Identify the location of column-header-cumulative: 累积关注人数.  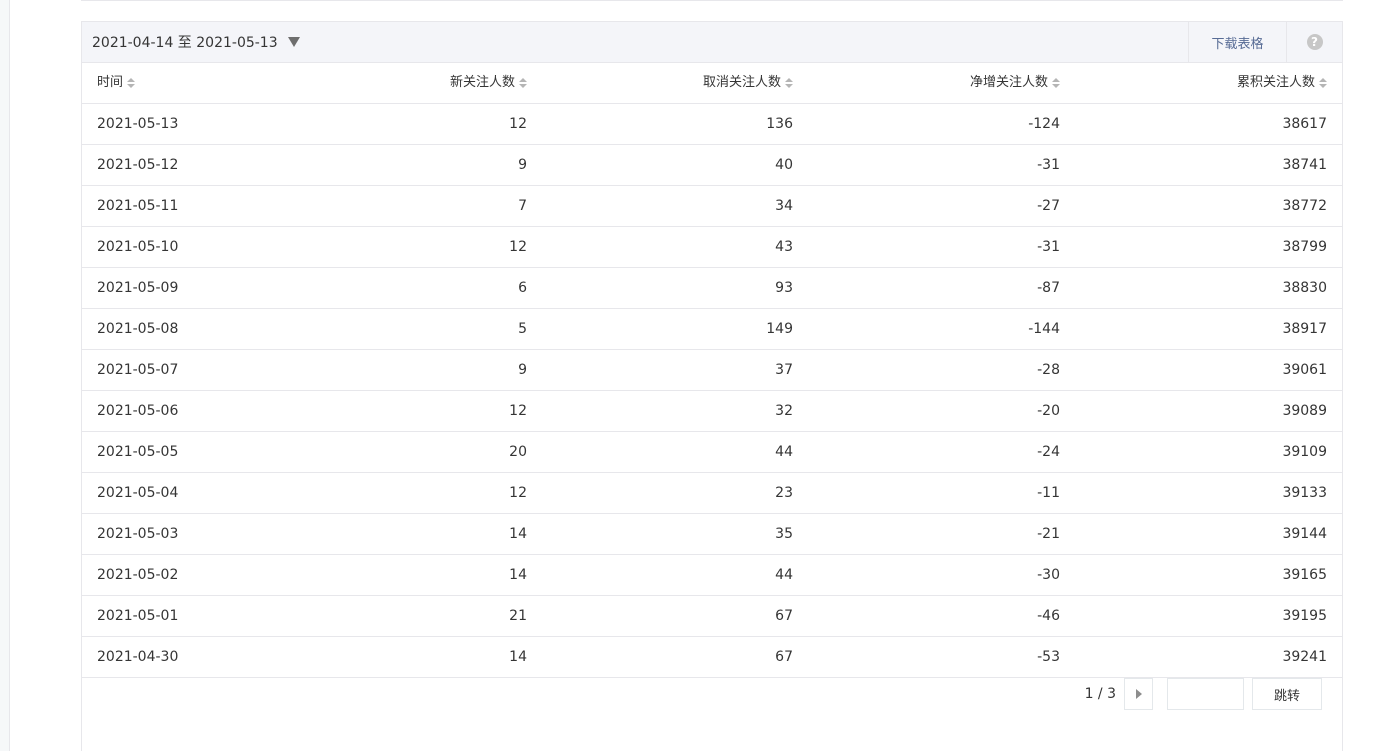
(1282, 83).